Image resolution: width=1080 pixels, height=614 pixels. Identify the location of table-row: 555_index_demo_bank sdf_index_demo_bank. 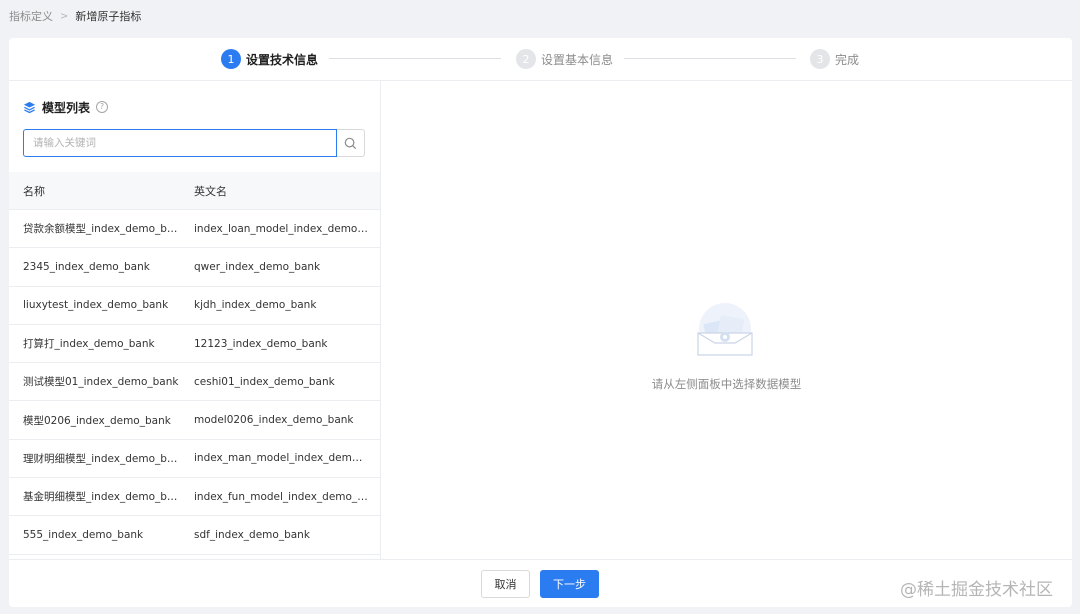
(194, 535).